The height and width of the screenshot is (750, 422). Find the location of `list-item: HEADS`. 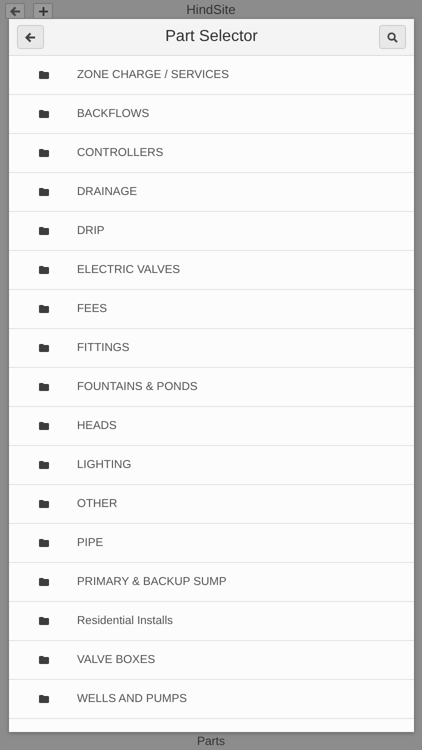

list-item: HEADS is located at coordinates (211, 426).